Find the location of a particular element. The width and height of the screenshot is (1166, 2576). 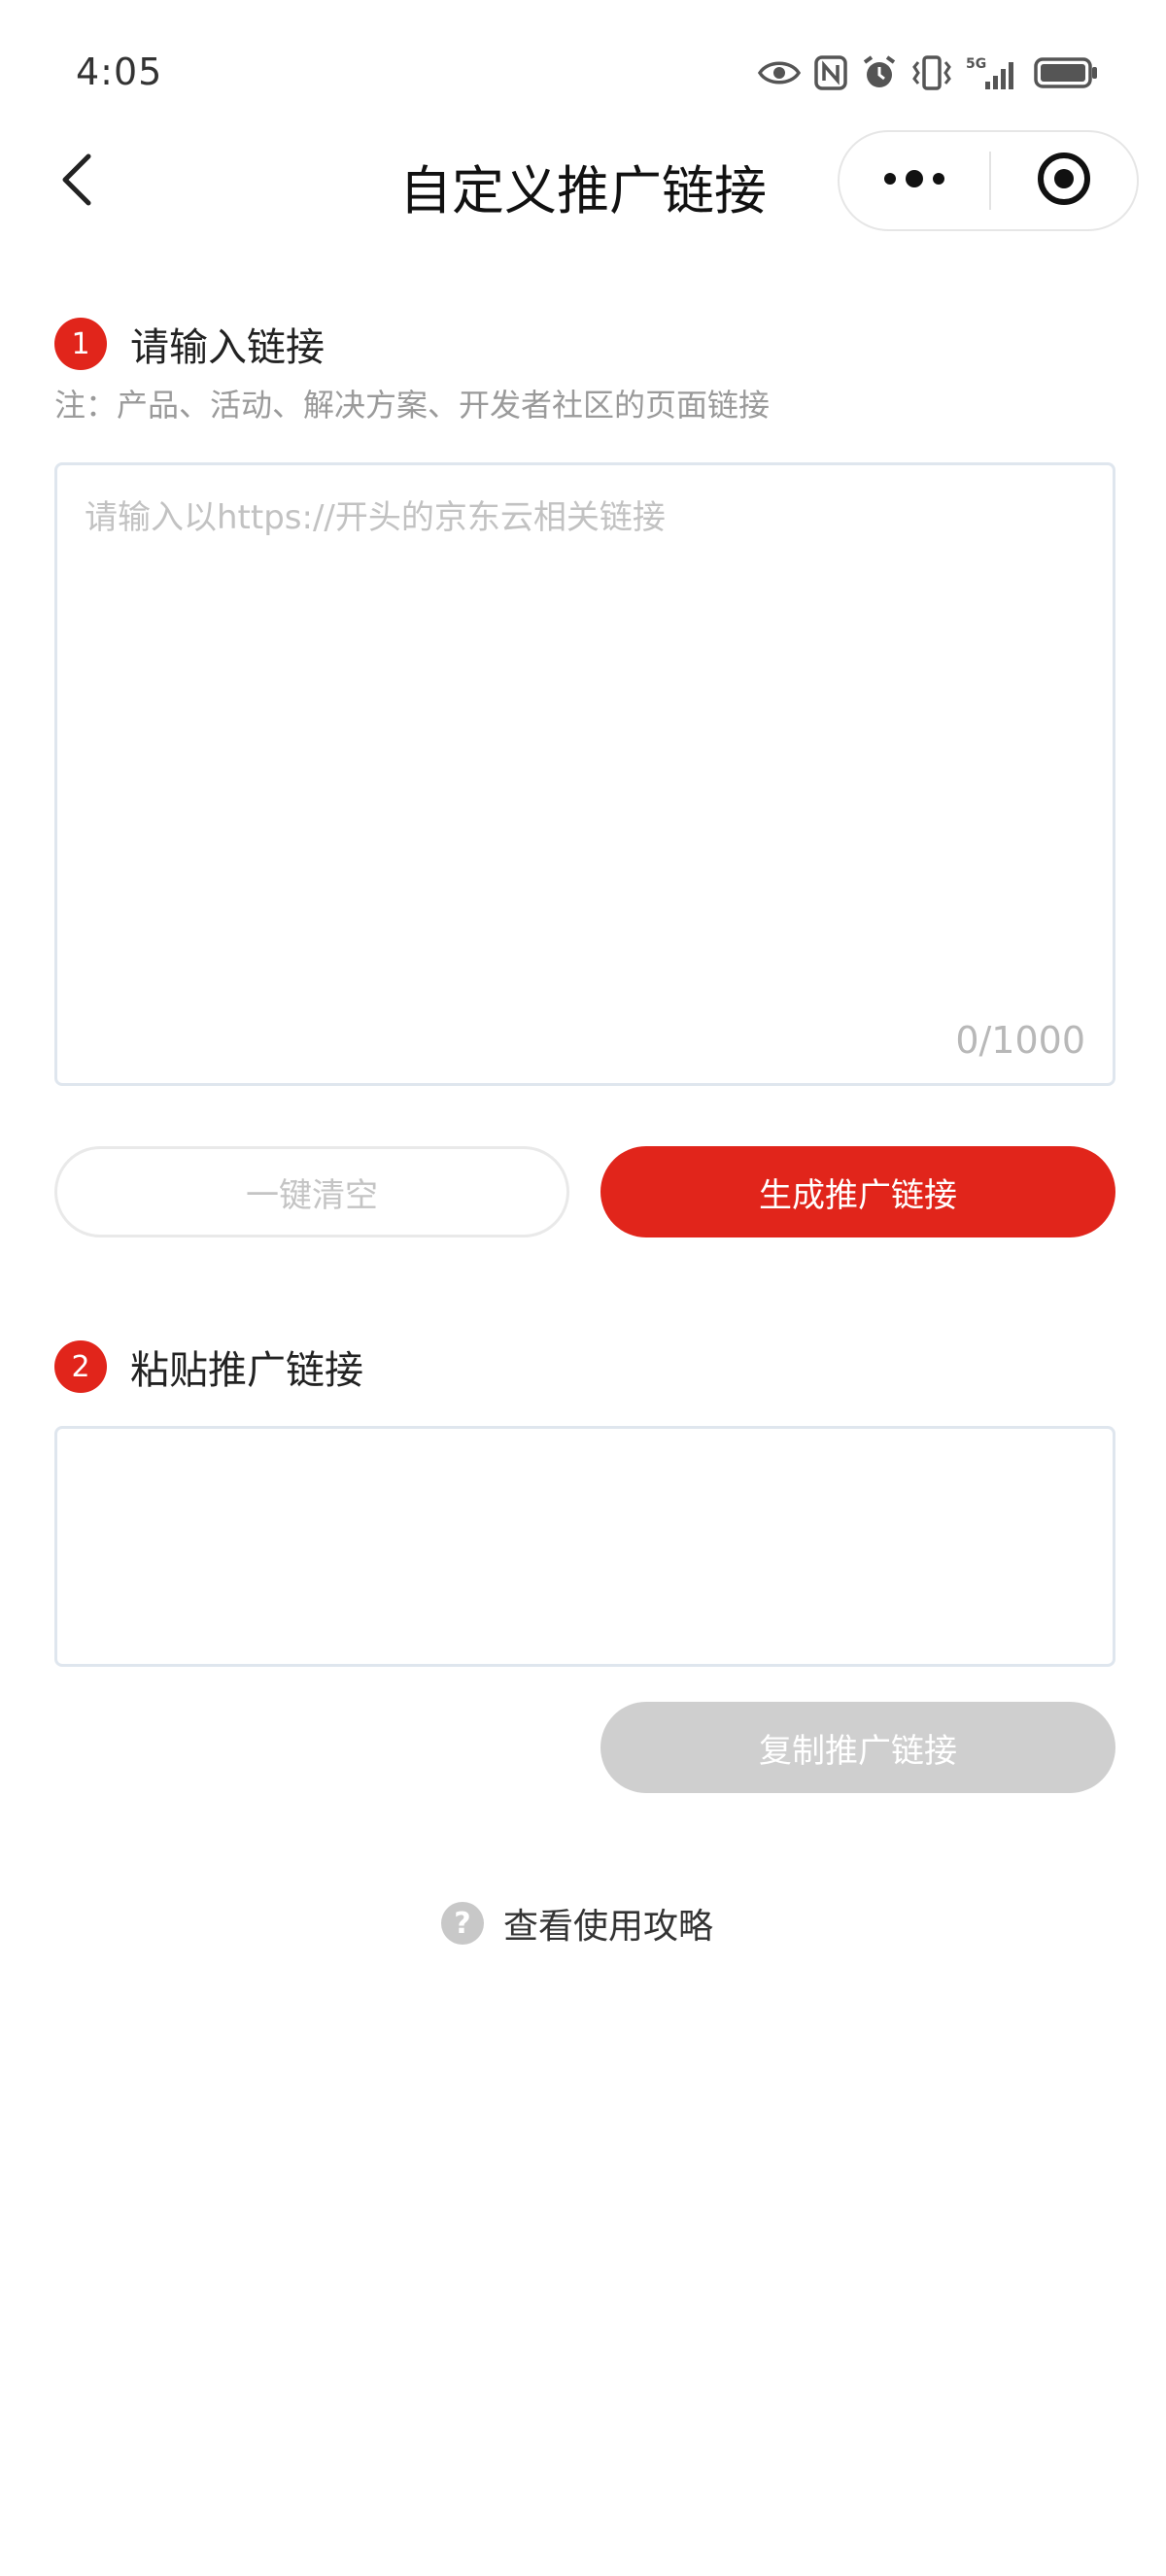

nfc-icon is located at coordinates (830, 72).